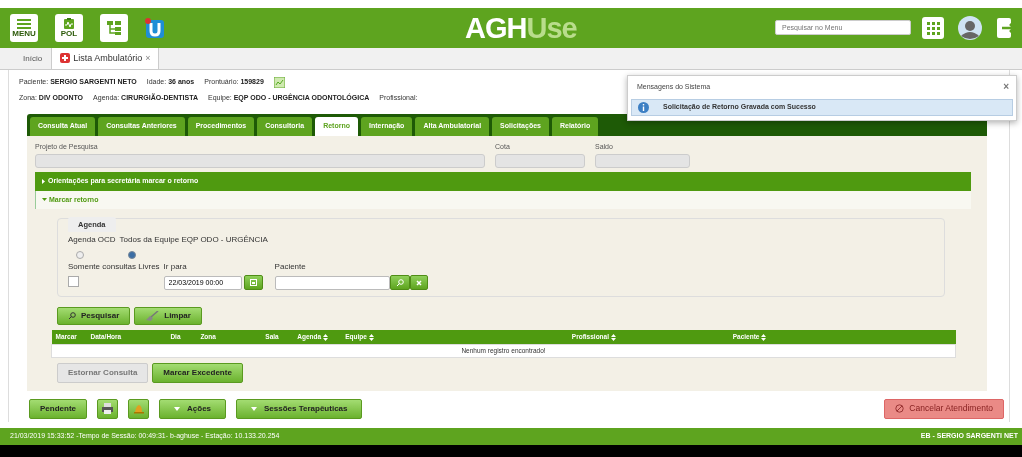 This screenshot has height=457, width=1022. I want to click on diagram-icon, so click(114, 28).